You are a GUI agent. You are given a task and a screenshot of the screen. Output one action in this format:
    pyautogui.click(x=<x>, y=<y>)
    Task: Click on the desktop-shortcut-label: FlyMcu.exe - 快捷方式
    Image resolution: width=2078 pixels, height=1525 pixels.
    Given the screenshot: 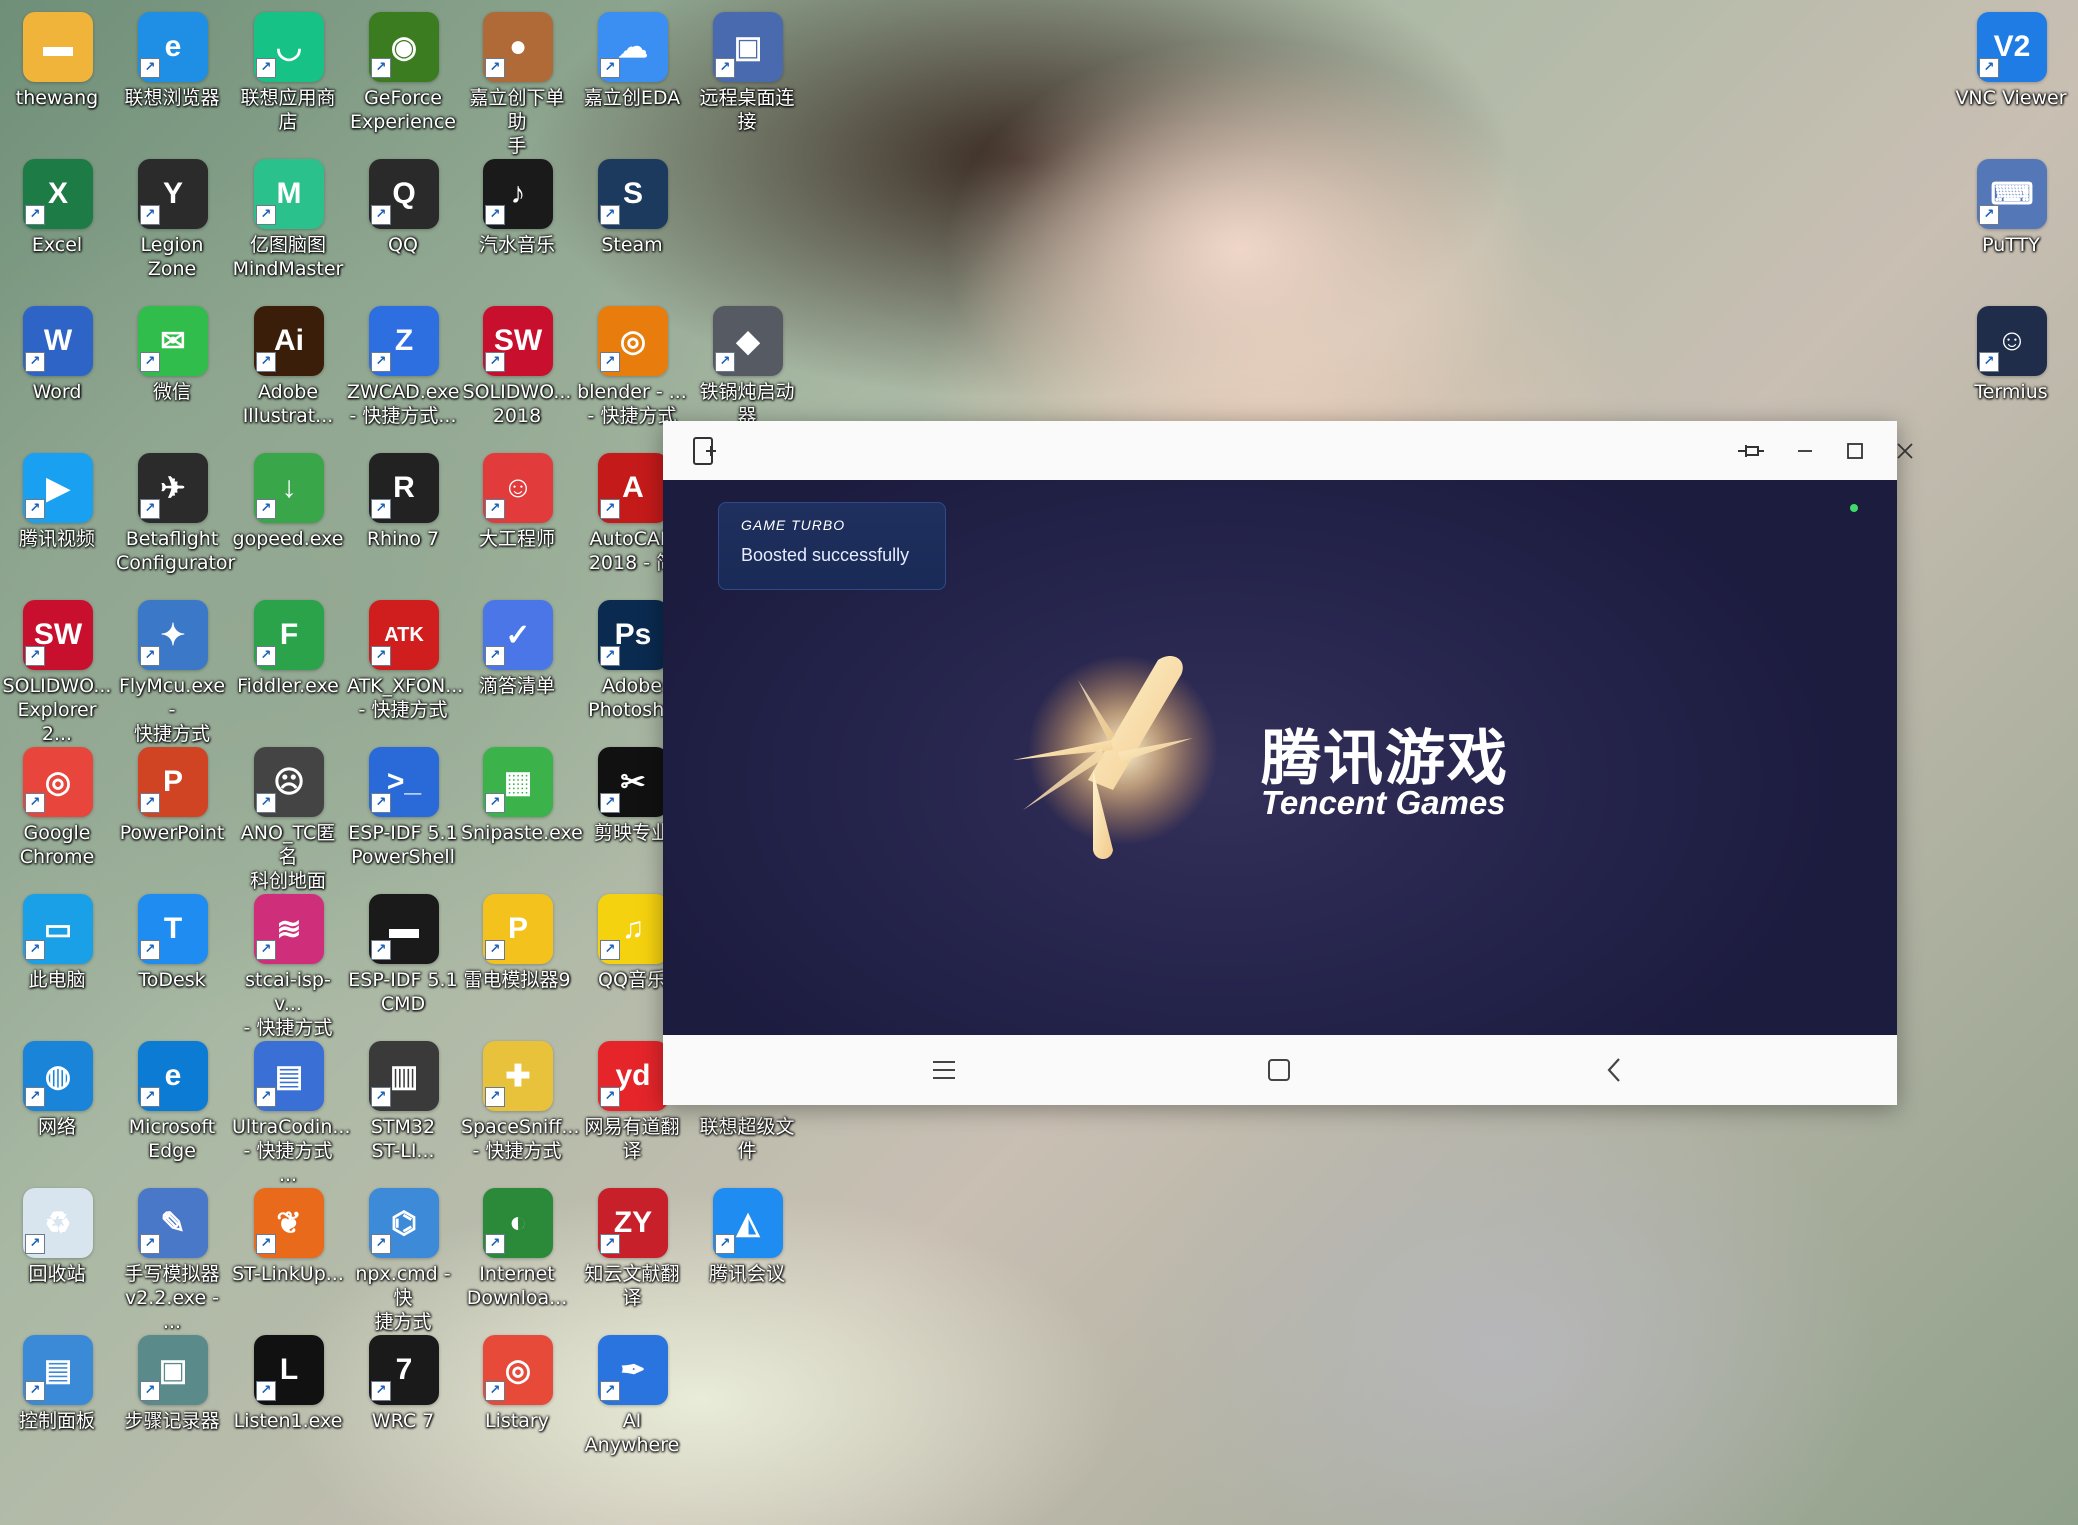 What is the action you would take?
    pyautogui.click(x=172, y=710)
    